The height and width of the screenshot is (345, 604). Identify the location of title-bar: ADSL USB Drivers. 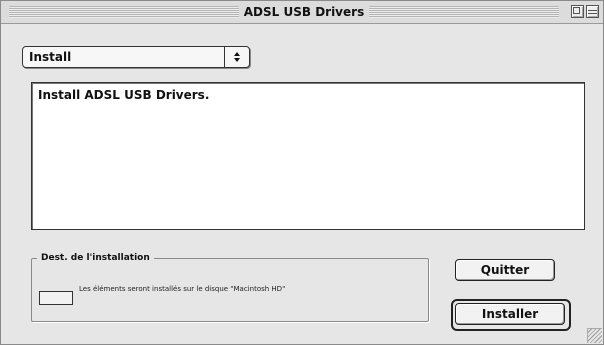
(302, 12).